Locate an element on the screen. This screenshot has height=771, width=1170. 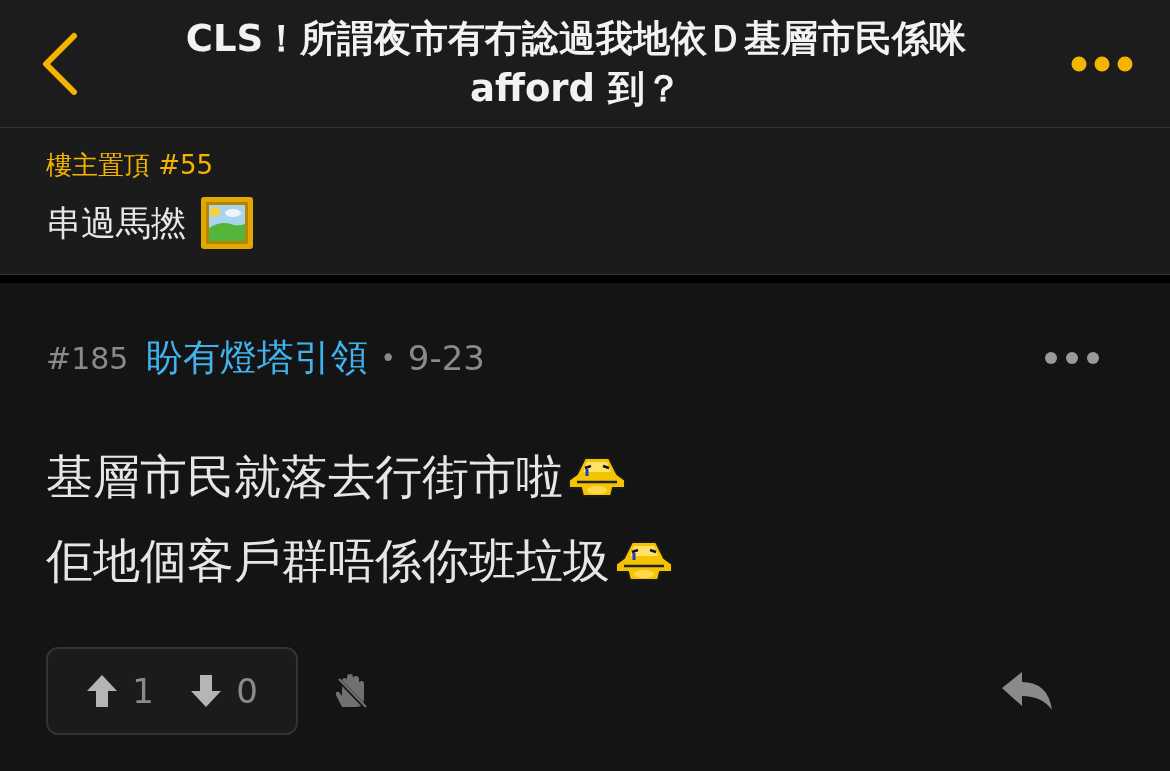
post-more-button is located at coordinates (1072, 358).